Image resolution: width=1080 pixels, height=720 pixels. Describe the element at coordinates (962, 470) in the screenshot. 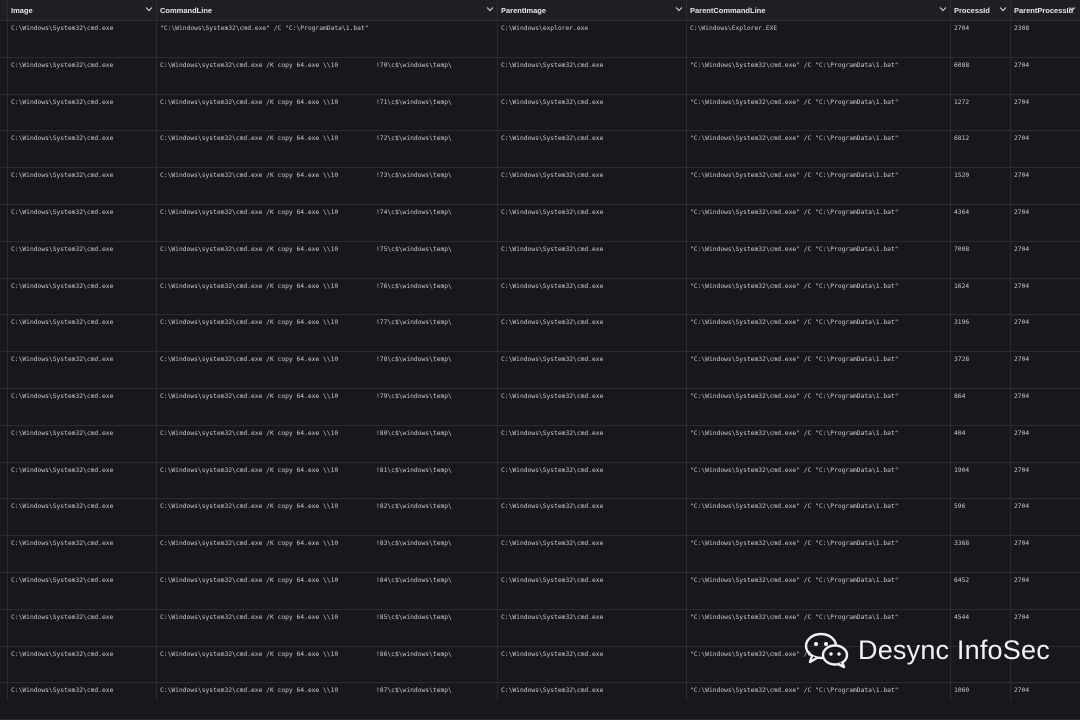

I see `cell-processid: 1904` at that location.